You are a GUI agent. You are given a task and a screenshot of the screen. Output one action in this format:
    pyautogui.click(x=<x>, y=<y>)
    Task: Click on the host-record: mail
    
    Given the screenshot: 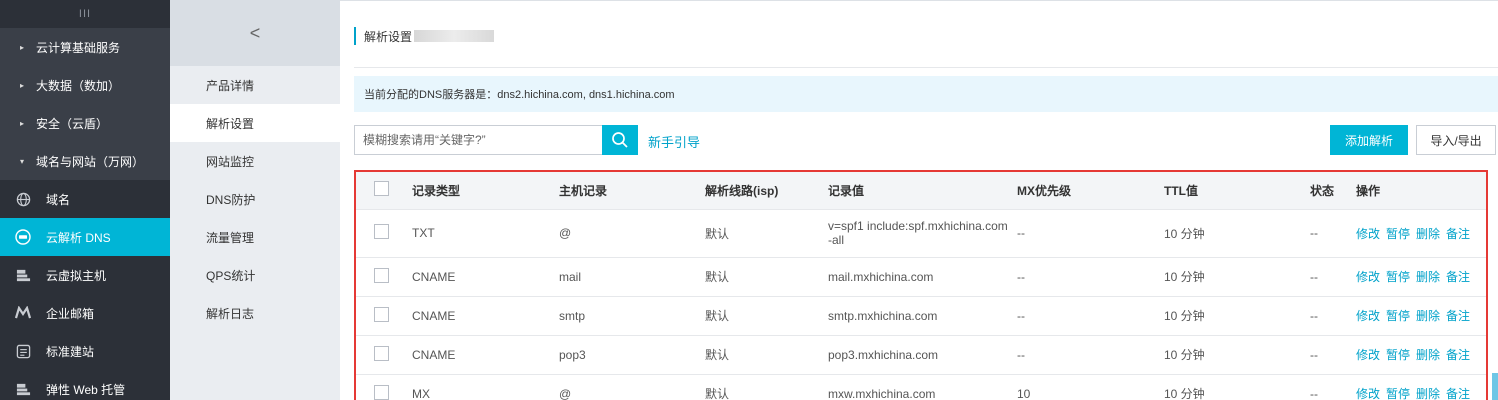 What is the action you would take?
    pyautogui.click(x=570, y=276)
    